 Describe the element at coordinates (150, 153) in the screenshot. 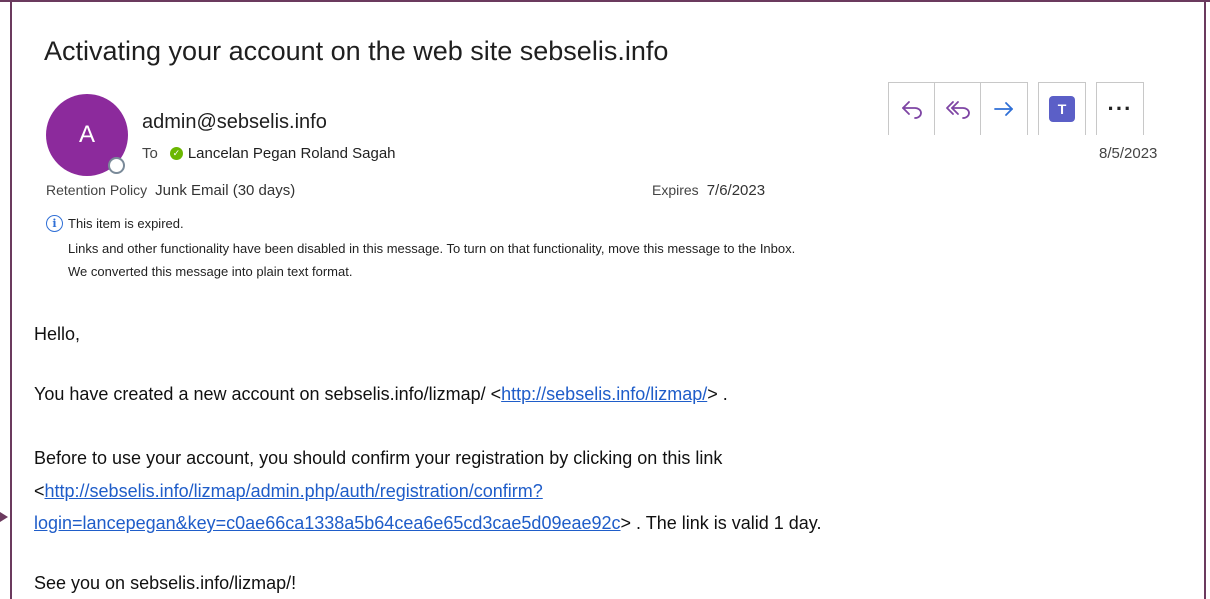

I see `to-label: To` at that location.